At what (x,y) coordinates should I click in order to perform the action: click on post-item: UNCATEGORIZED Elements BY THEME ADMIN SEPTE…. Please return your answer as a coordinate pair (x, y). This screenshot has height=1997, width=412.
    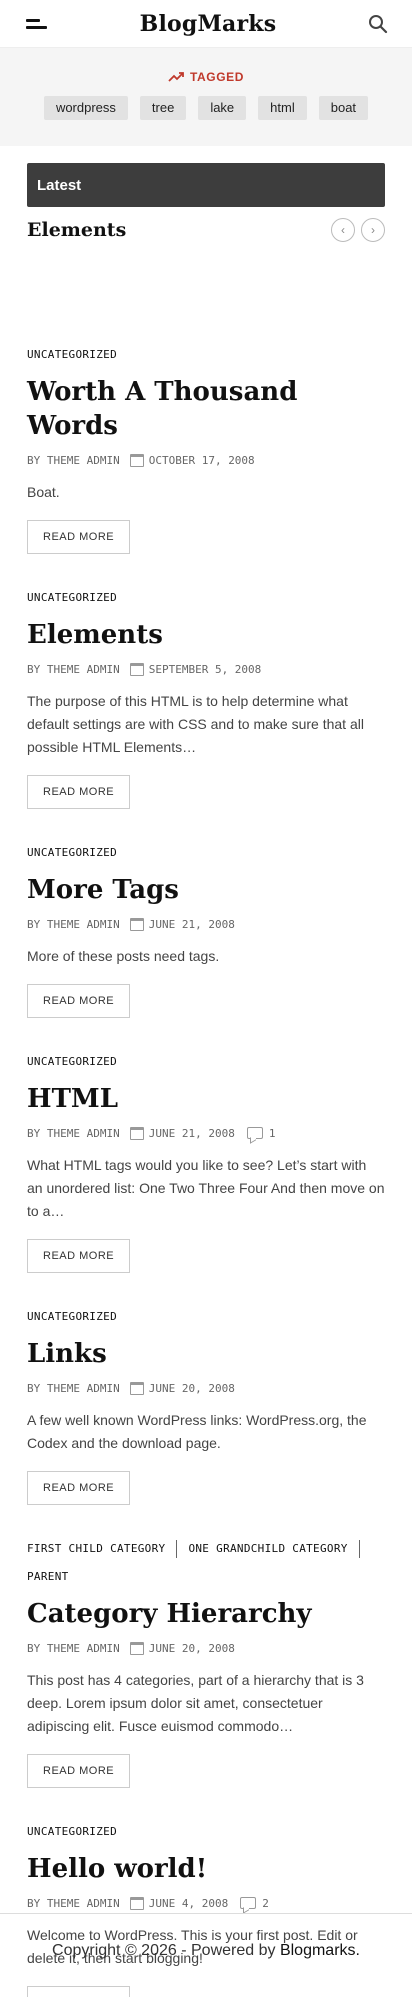
    Looking at the image, I should click on (206, 696).